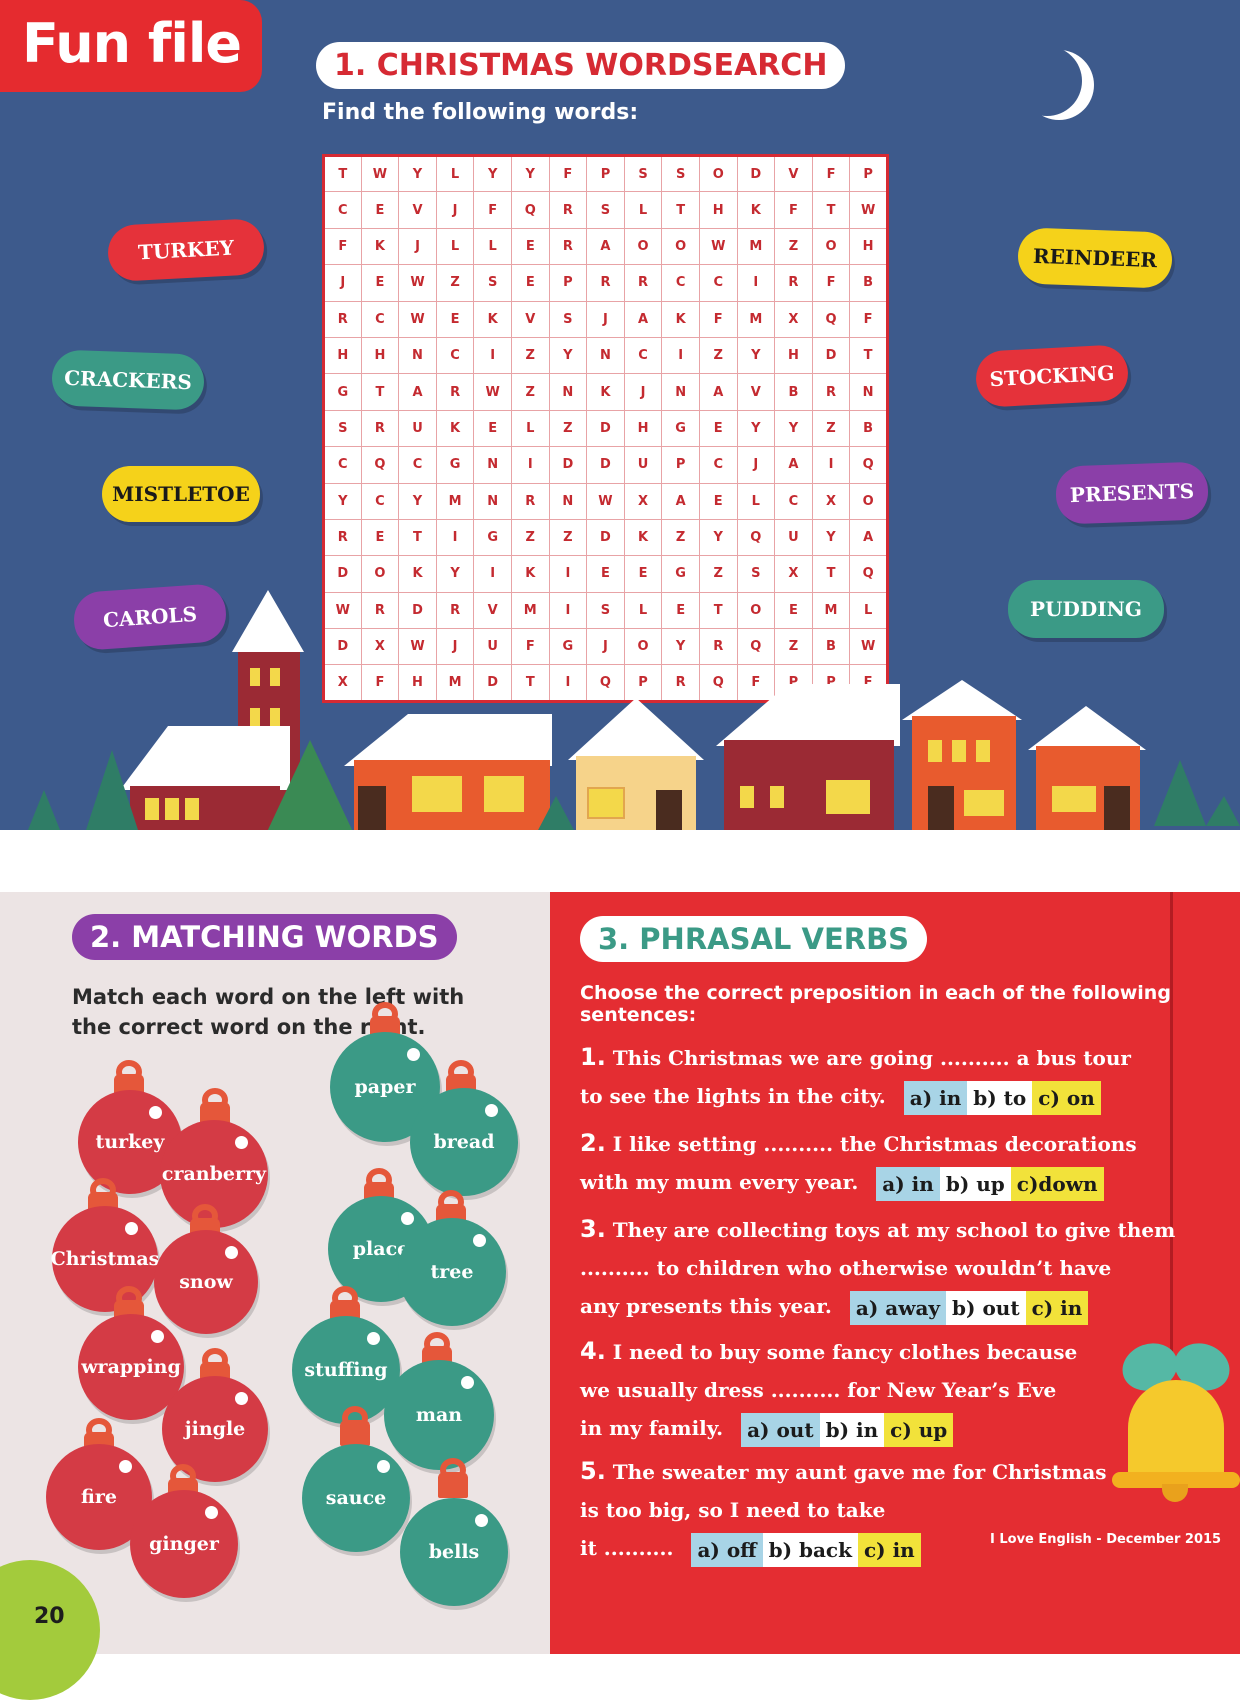 This screenshot has width=1240, height=1700. I want to click on option-b: b) to, so click(1000, 1097).